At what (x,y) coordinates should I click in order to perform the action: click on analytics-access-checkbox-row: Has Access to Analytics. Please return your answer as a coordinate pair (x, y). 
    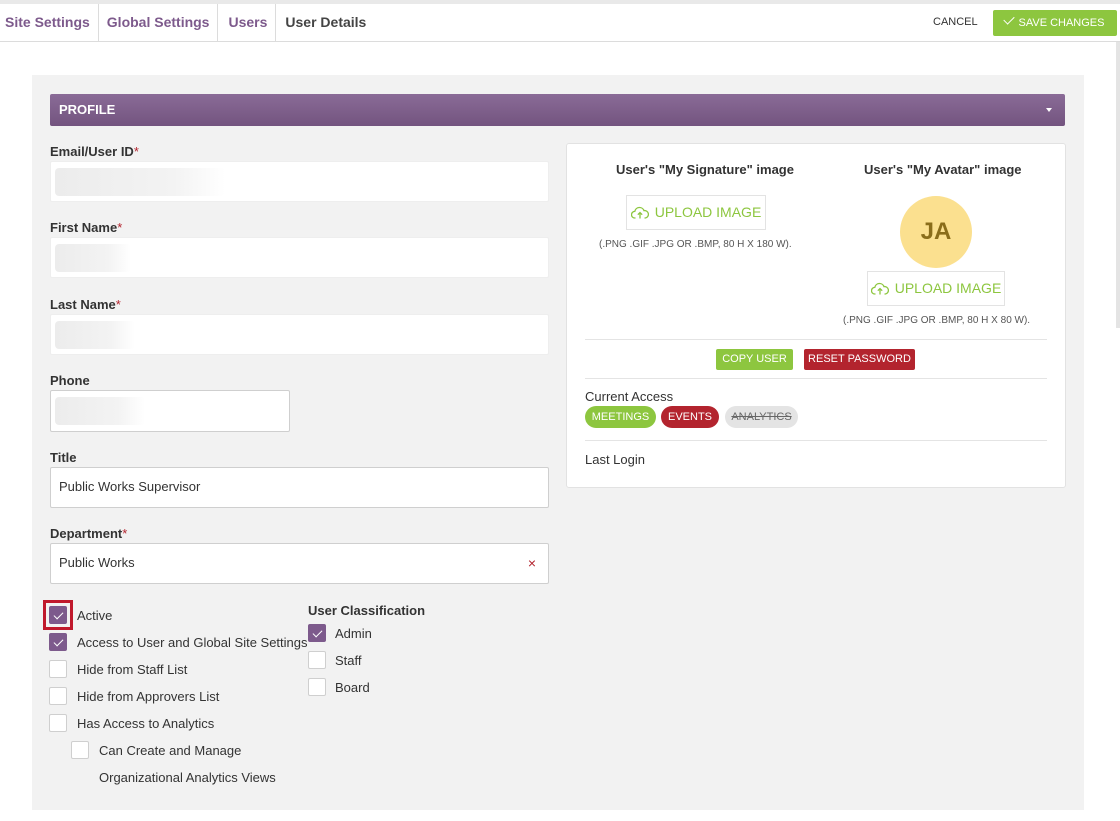
    Looking at the image, I should click on (131, 723).